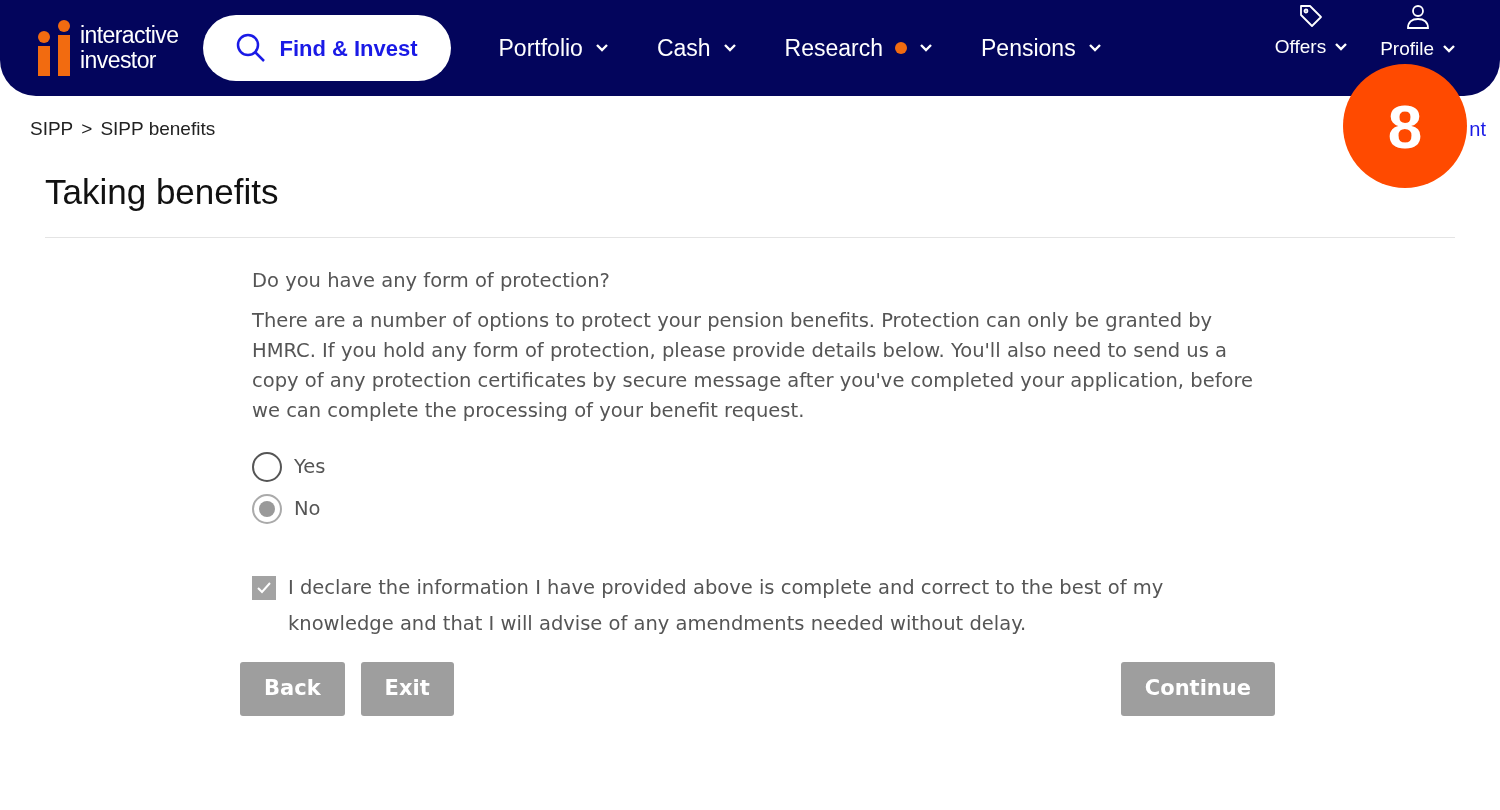 This screenshot has width=1500, height=810. Describe the element at coordinates (54, 48) in the screenshot. I see `logo-icon` at that location.